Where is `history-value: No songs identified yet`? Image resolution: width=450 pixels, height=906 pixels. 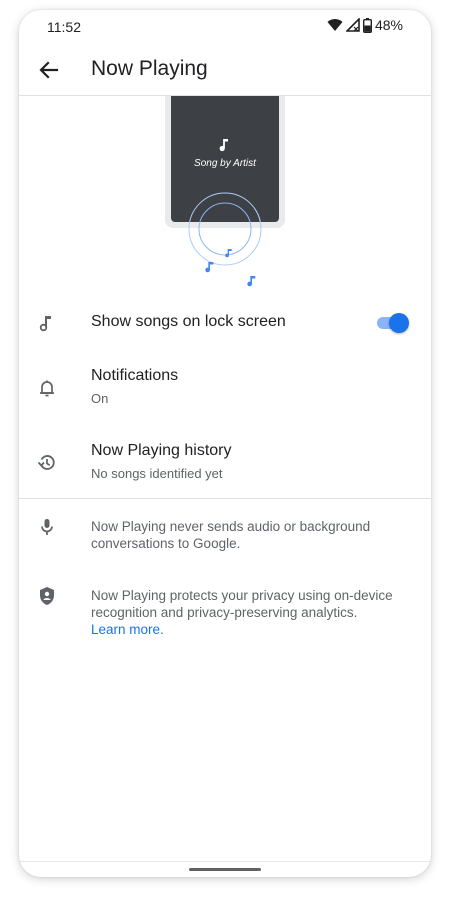
history-value: No songs identified yet is located at coordinates (157, 473).